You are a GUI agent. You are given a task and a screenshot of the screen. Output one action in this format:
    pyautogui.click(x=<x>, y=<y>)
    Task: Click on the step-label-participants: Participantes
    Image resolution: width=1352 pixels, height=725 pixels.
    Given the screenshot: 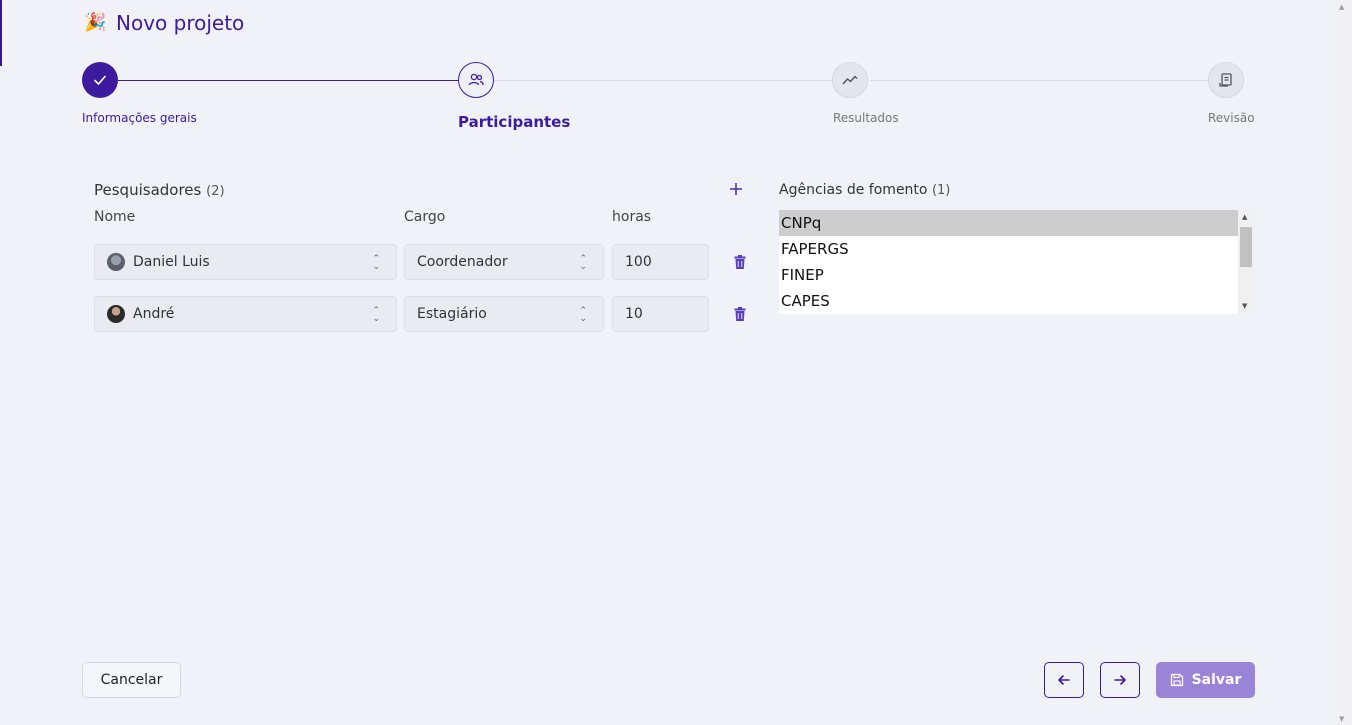 What is the action you would take?
    pyautogui.click(x=514, y=122)
    